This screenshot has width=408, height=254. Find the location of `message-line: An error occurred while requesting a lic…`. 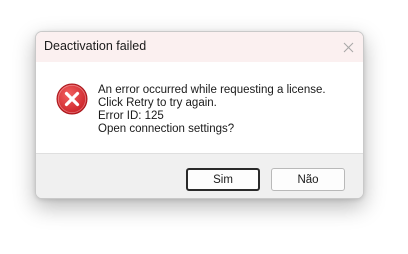

message-line: An error occurred while requesting a lic… is located at coordinates (212, 90).